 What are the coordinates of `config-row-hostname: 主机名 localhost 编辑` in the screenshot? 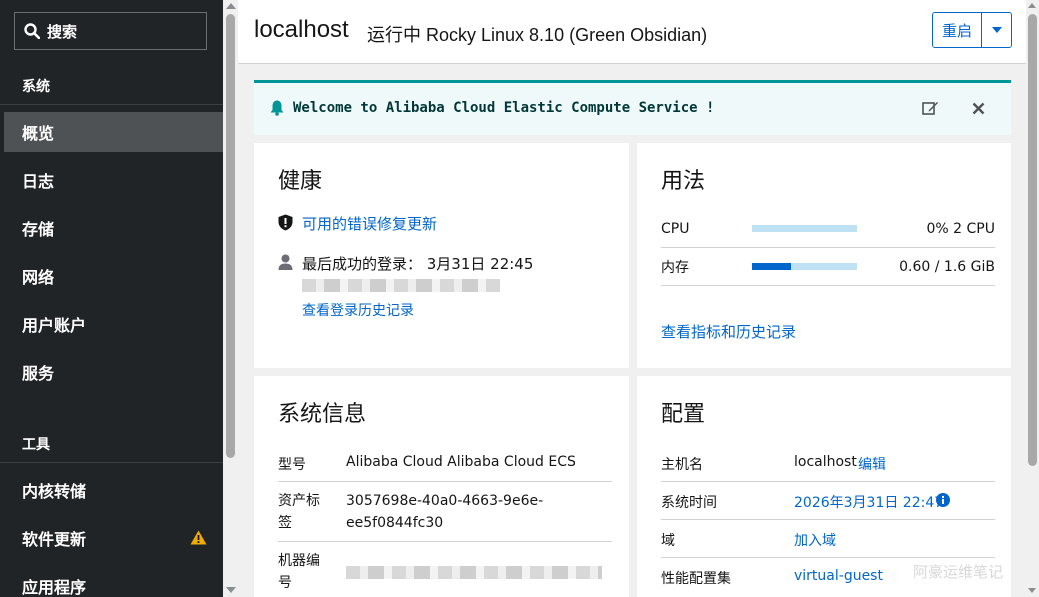 It's located at (828, 468).